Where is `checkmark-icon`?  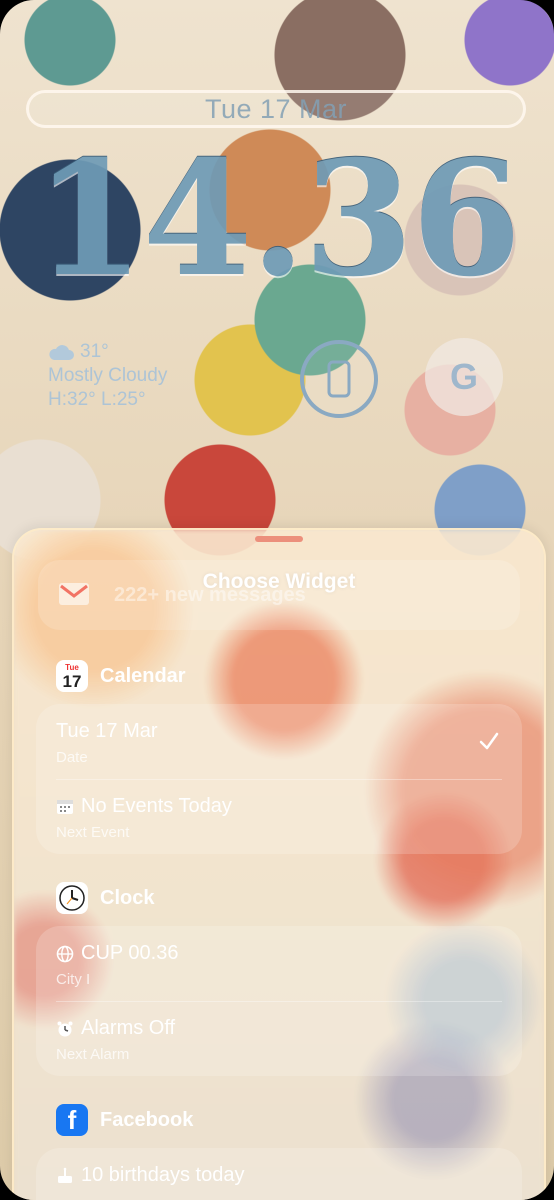 checkmark-icon is located at coordinates (489, 741).